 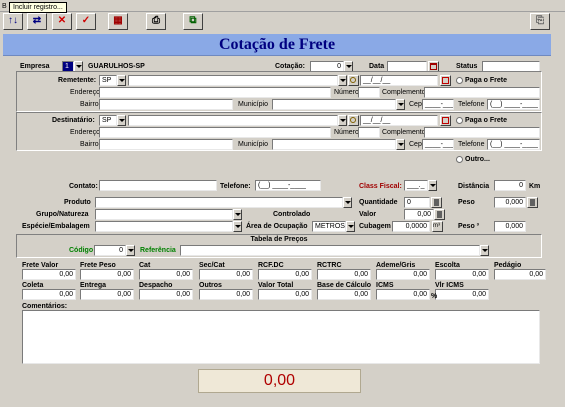 What do you see at coordinates (164, 214) in the screenshot?
I see `grupo-field` at bounding box center [164, 214].